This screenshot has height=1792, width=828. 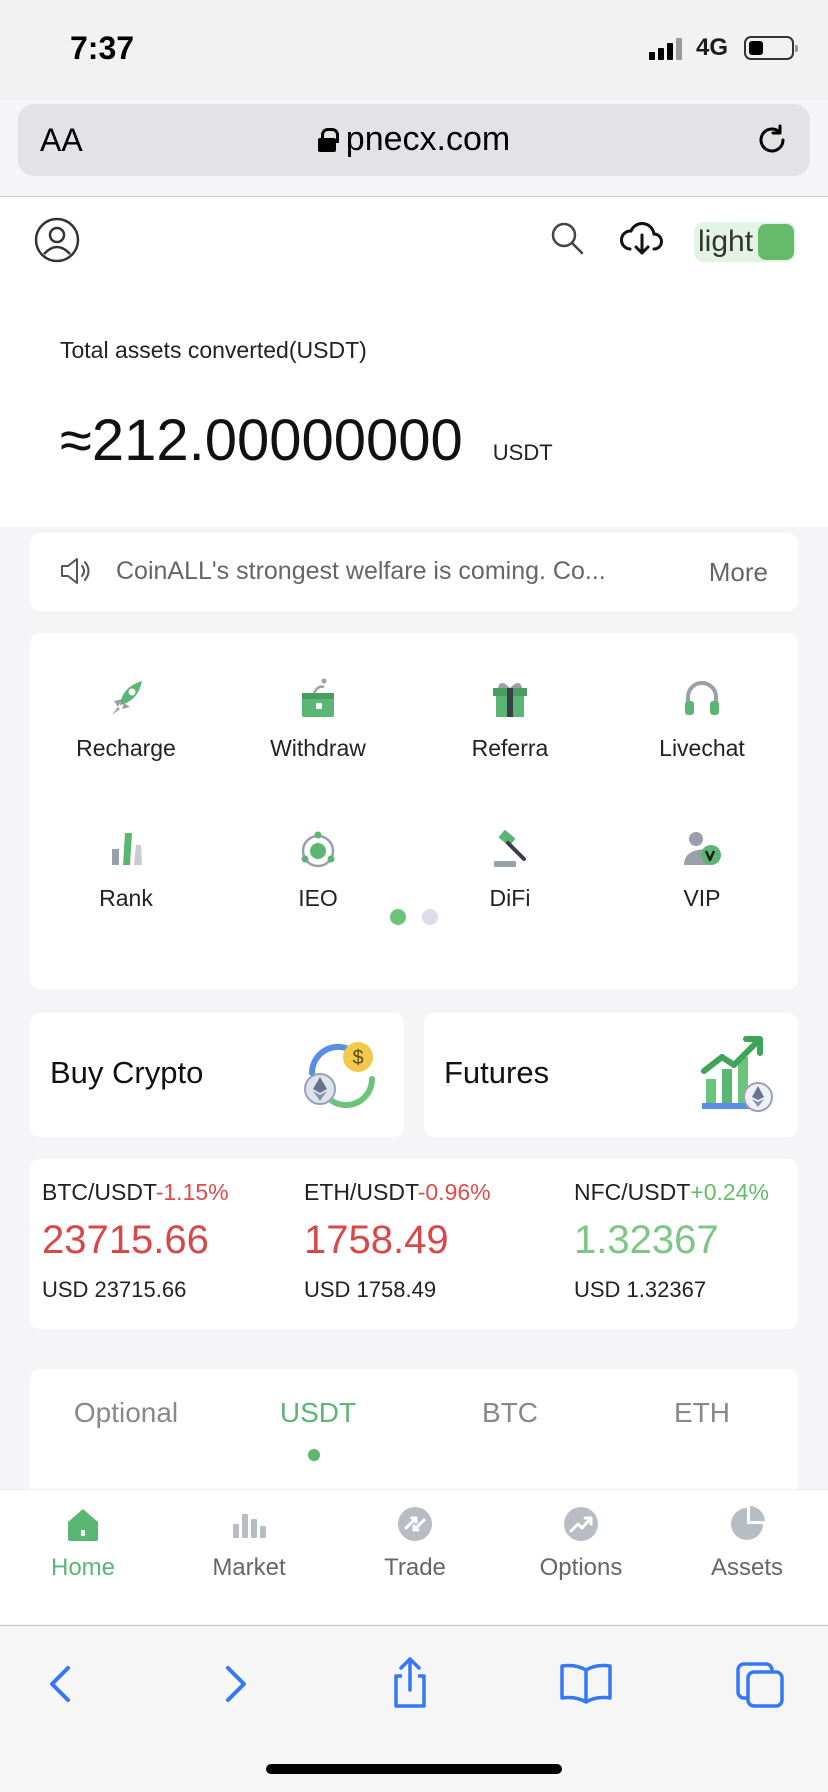 What do you see at coordinates (318, 1413) in the screenshot?
I see `tab-usdt: USDT` at bounding box center [318, 1413].